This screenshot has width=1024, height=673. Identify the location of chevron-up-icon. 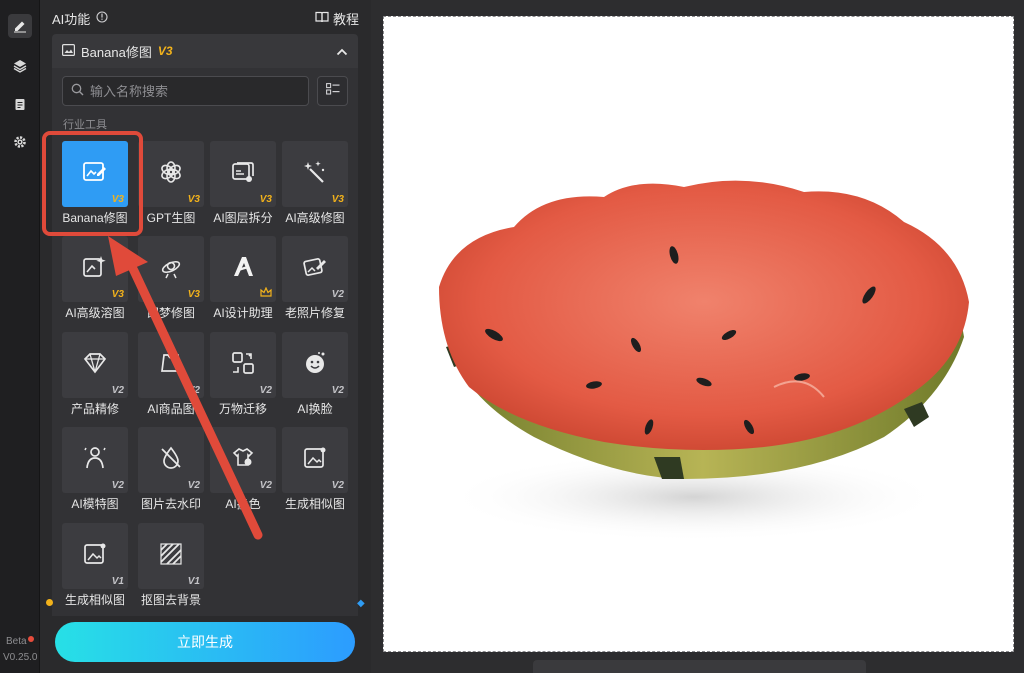
(342, 51).